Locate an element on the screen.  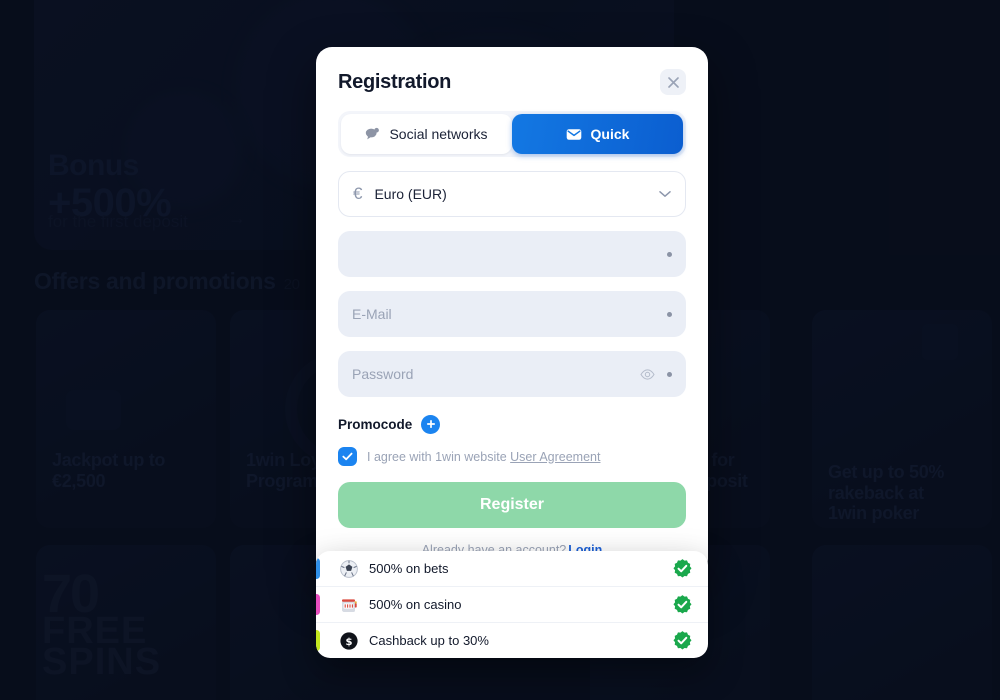
password-field is located at coordinates (512, 374).